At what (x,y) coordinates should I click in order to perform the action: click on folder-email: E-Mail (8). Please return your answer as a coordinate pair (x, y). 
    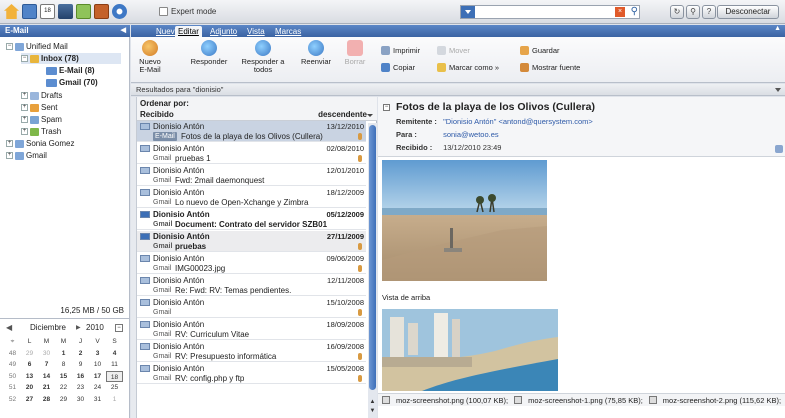
    Looking at the image, I should click on (70, 70).